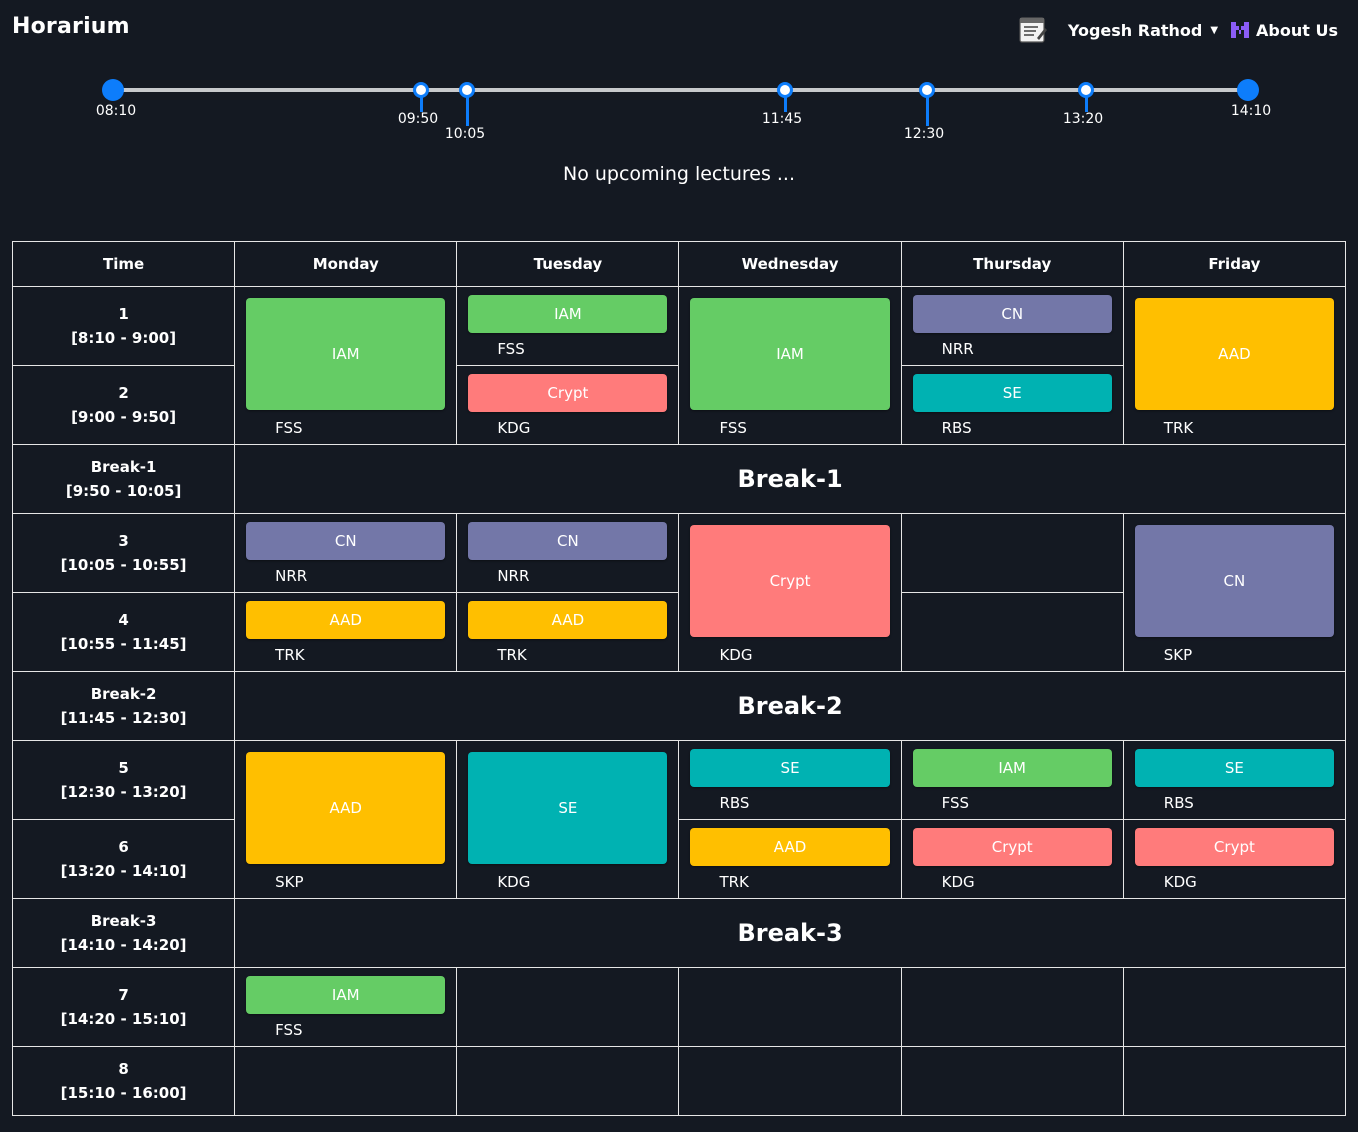  I want to click on column-header: Wednesday, so click(790, 264).